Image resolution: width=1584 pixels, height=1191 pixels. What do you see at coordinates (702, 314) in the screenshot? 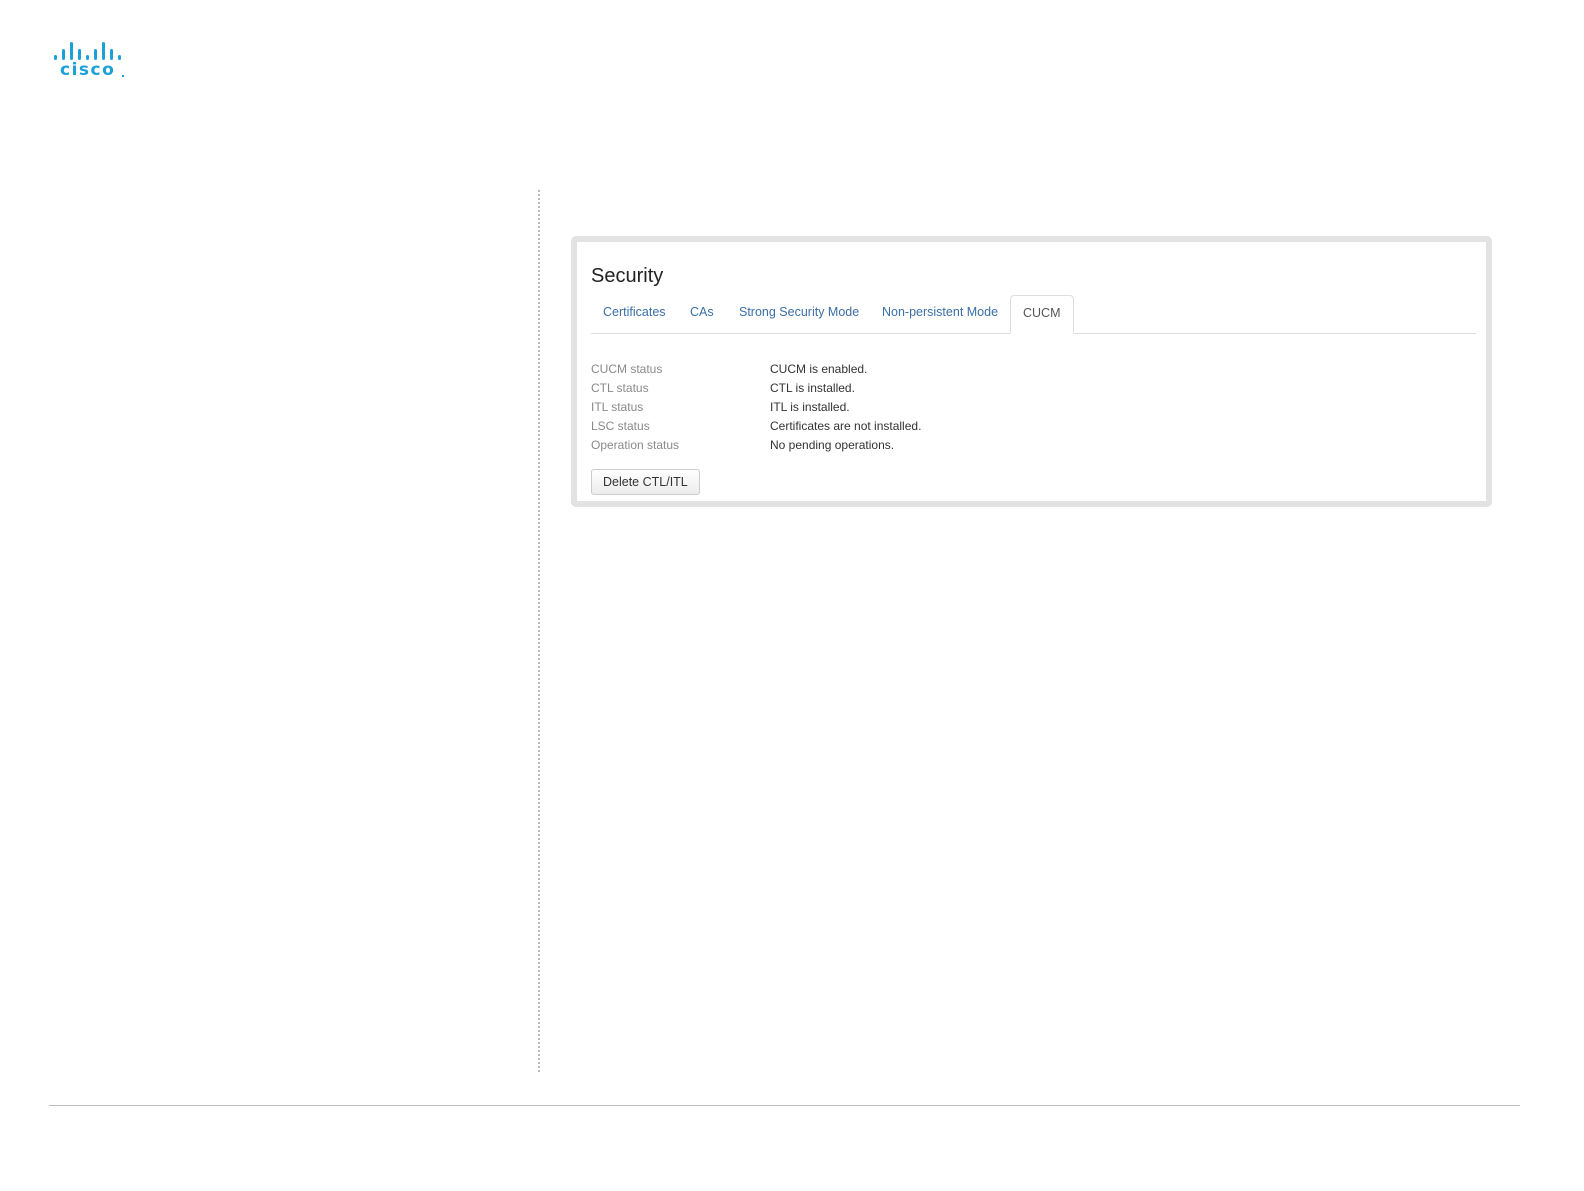
I see `tab-cas: CAs` at bounding box center [702, 314].